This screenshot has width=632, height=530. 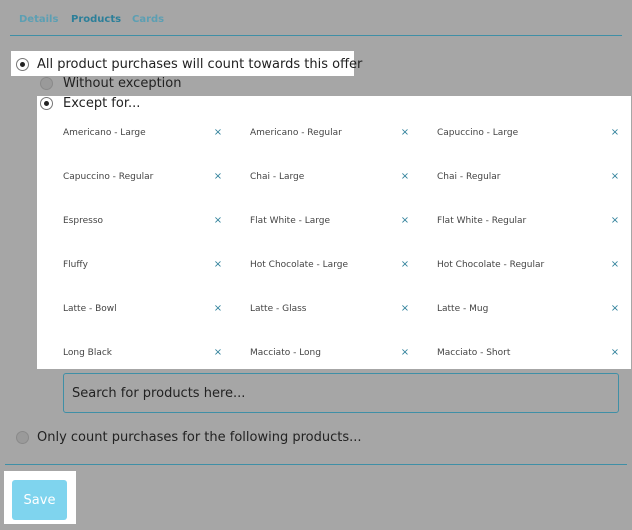 I want to click on excluded-product-item: Latte - Glass ×, so click(x=317, y=309).